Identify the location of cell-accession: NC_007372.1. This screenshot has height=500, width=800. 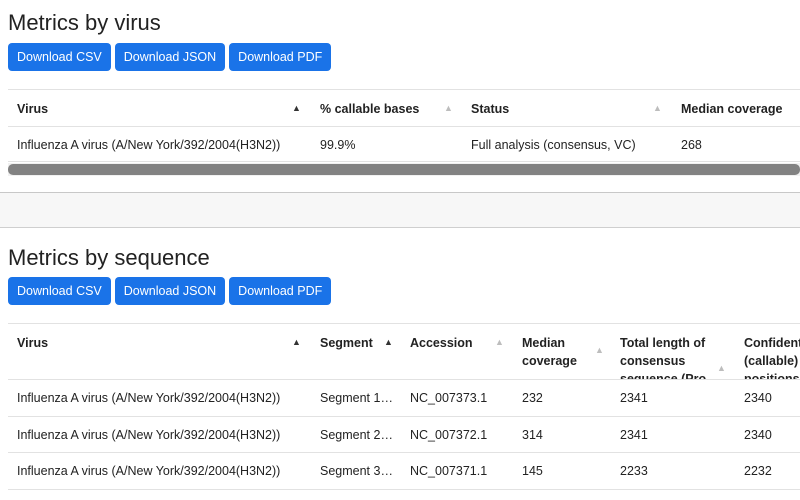
(449, 435).